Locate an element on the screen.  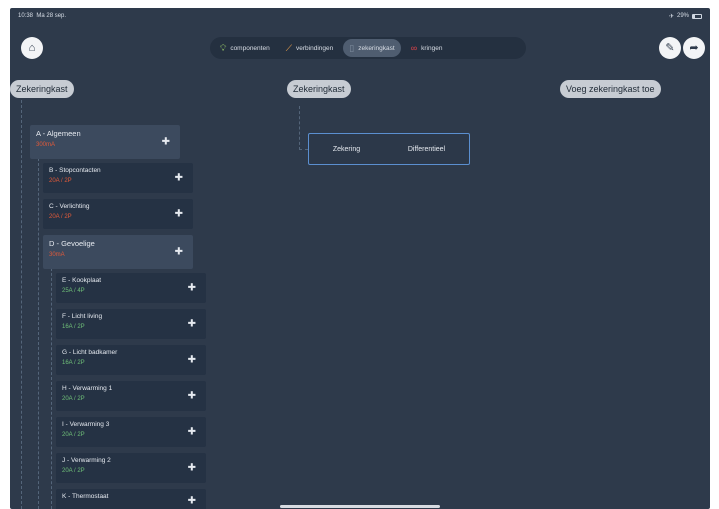
option-differentieel: Differentieel is located at coordinates (426, 149).